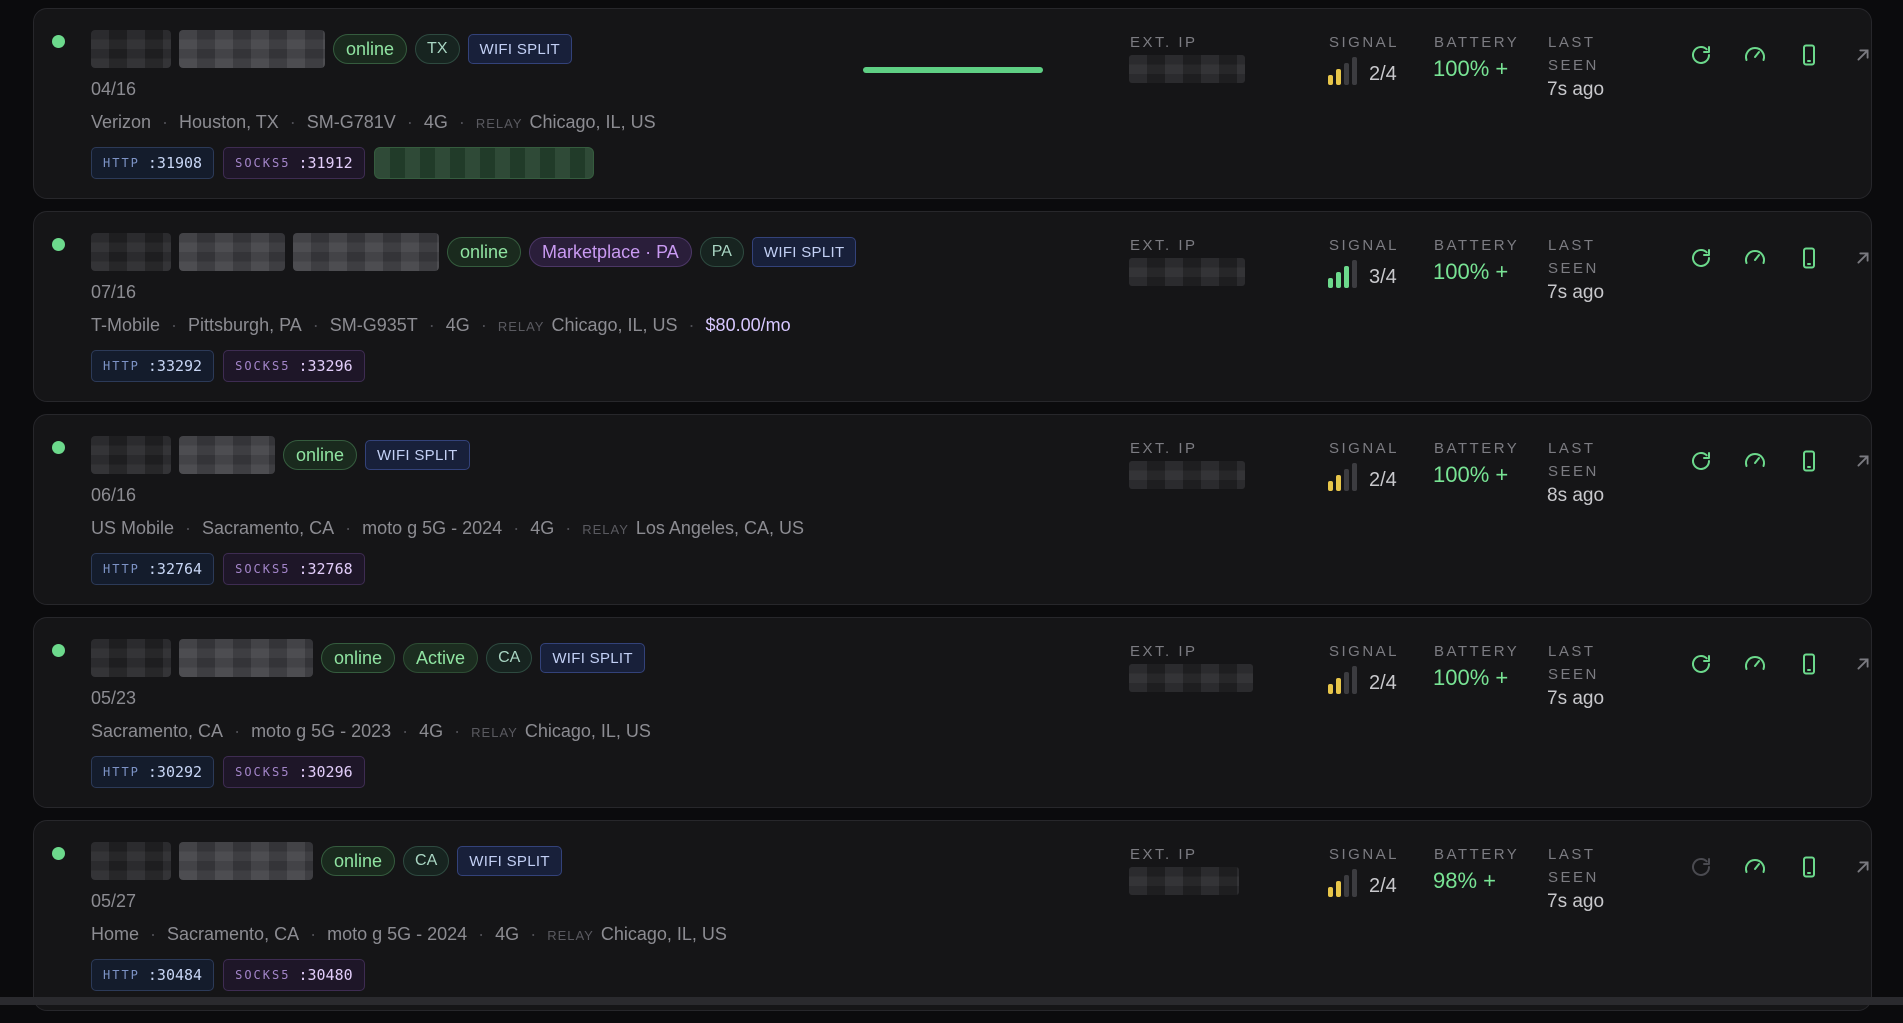  Describe the element at coordinates (268, 528) in the screenshot. I see `meta-location: Sacramento, CA` at that location.